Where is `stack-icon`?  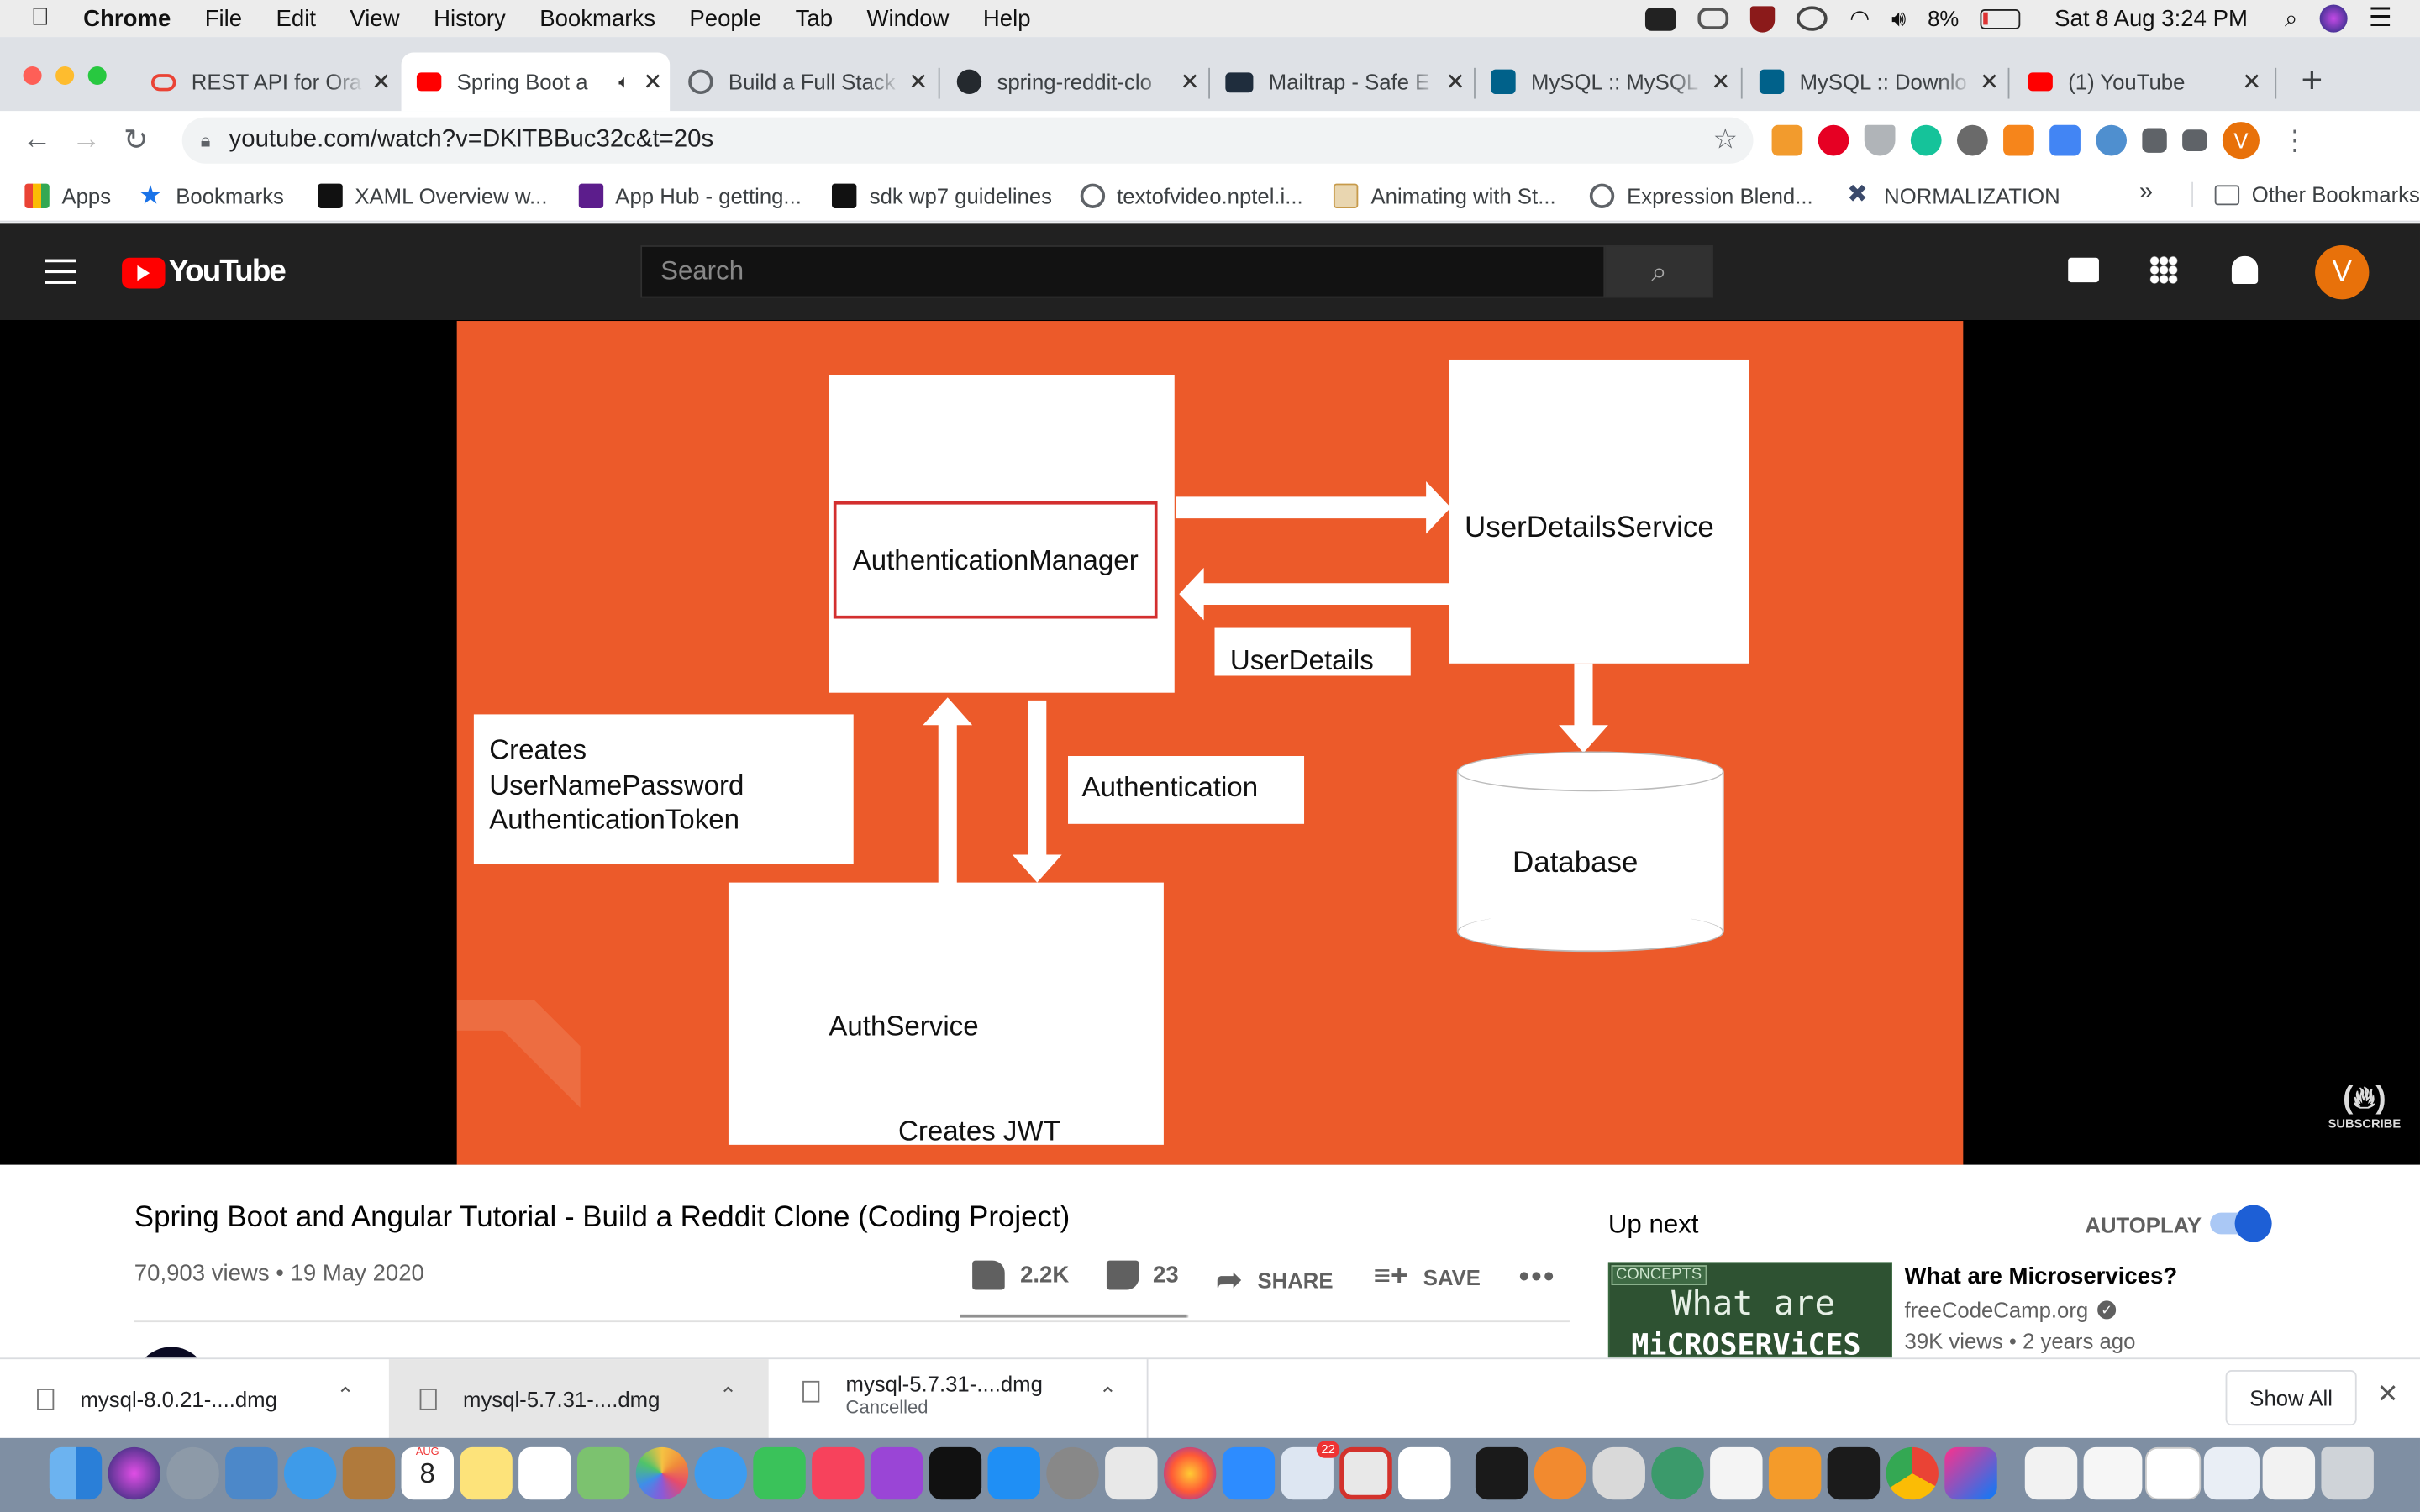 stack-icon is located at coordinates (2231, 1473).